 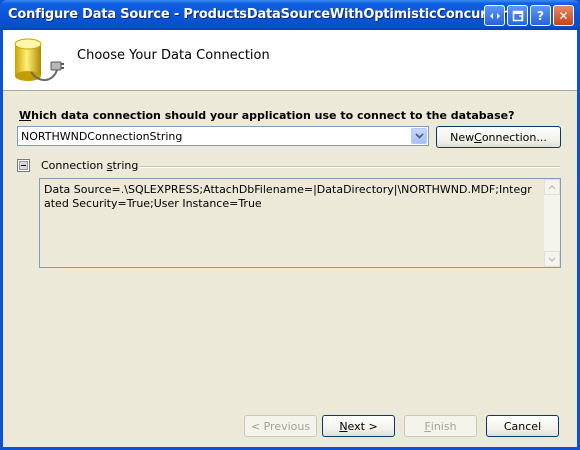 What do you see at coordinates (552, 223) in the screenshot?
I see `vertical-scrollbar` at bounding box center [552, 223].